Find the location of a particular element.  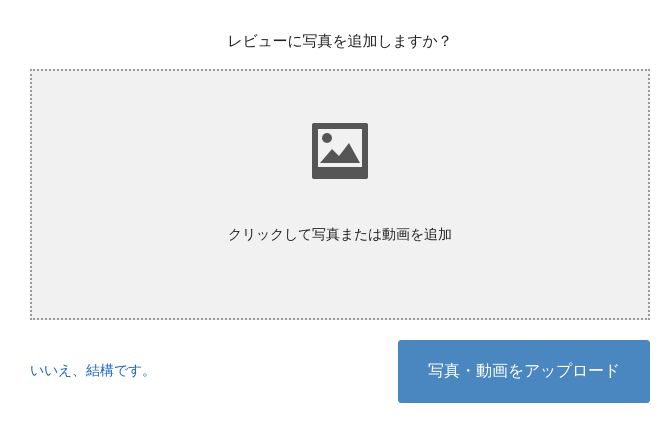

dialog-title: レビューに写真を追加しますか？ is located at coordinates (340, 41).